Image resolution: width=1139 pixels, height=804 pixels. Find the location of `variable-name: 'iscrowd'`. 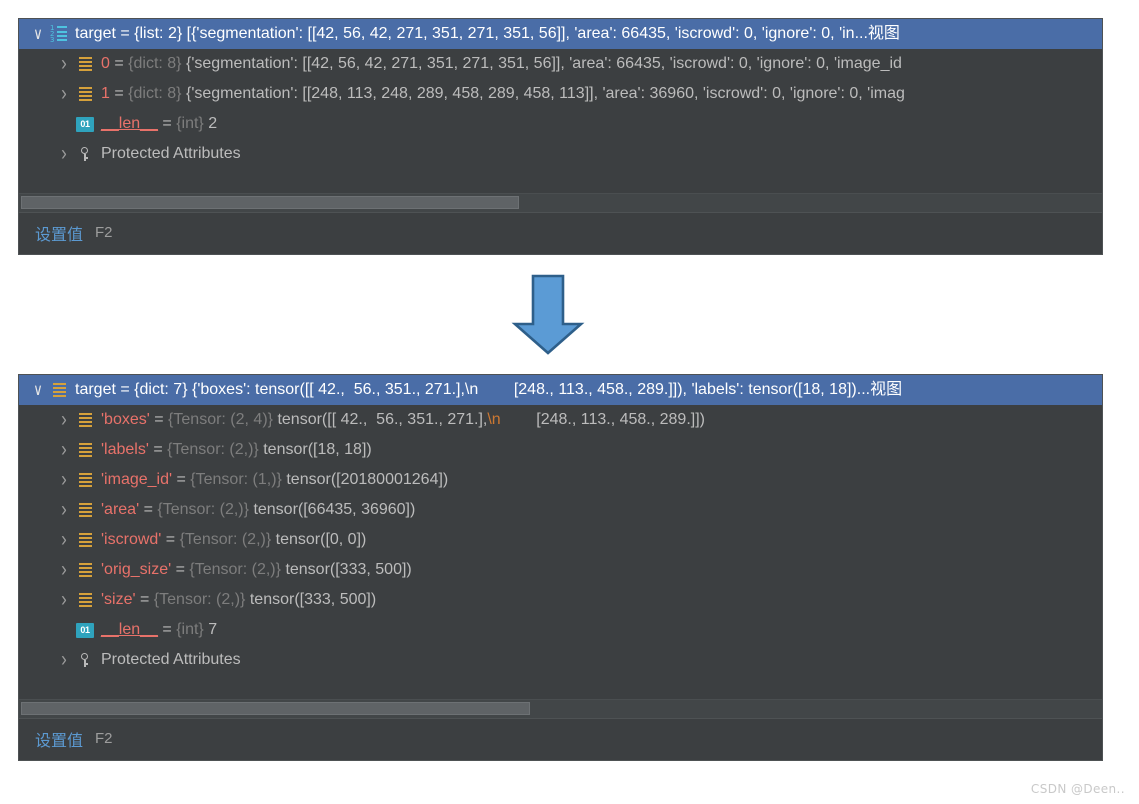

variable-name: 'iscrowd' is located at coordinates (131, 539).